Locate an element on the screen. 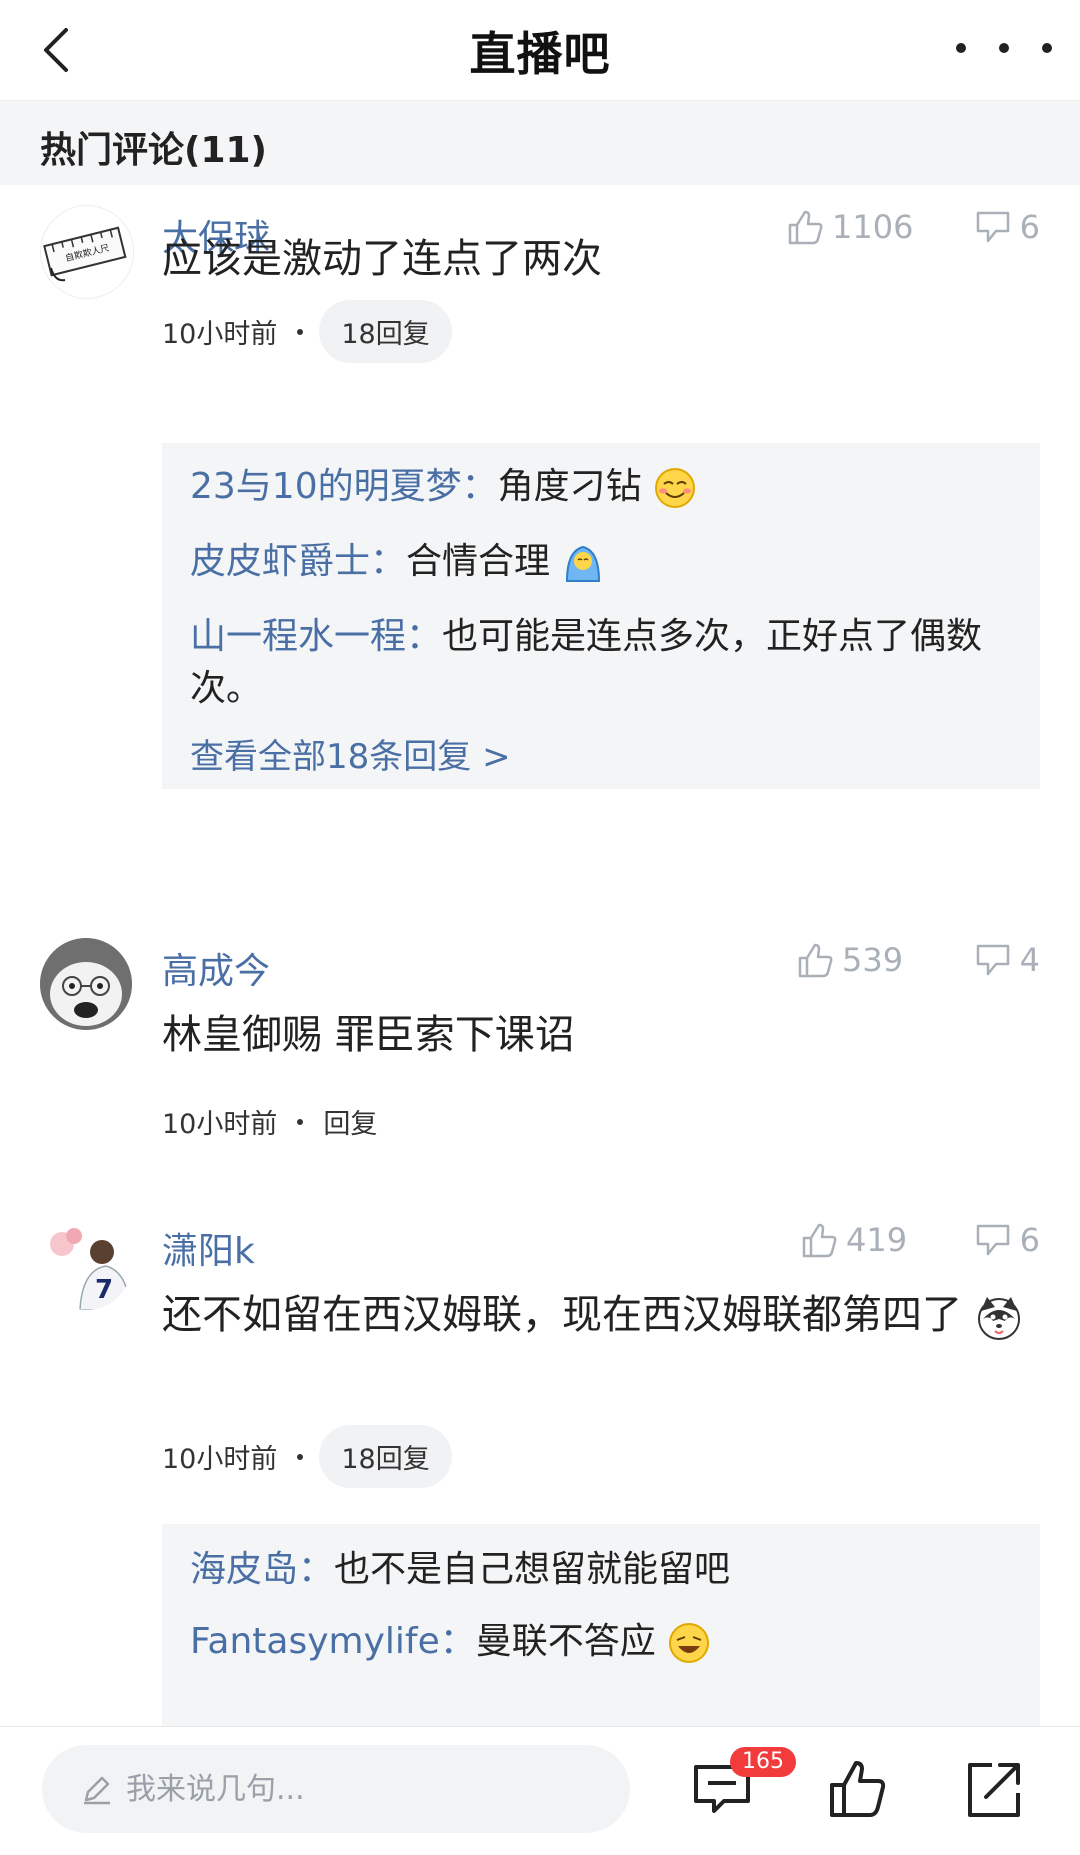 The height and width of the screenshot is (1855, 1080). comment-text: 还不如留在西汉姆联，现在西汉姆联都第四了 is located at coordinates (602, 1315).